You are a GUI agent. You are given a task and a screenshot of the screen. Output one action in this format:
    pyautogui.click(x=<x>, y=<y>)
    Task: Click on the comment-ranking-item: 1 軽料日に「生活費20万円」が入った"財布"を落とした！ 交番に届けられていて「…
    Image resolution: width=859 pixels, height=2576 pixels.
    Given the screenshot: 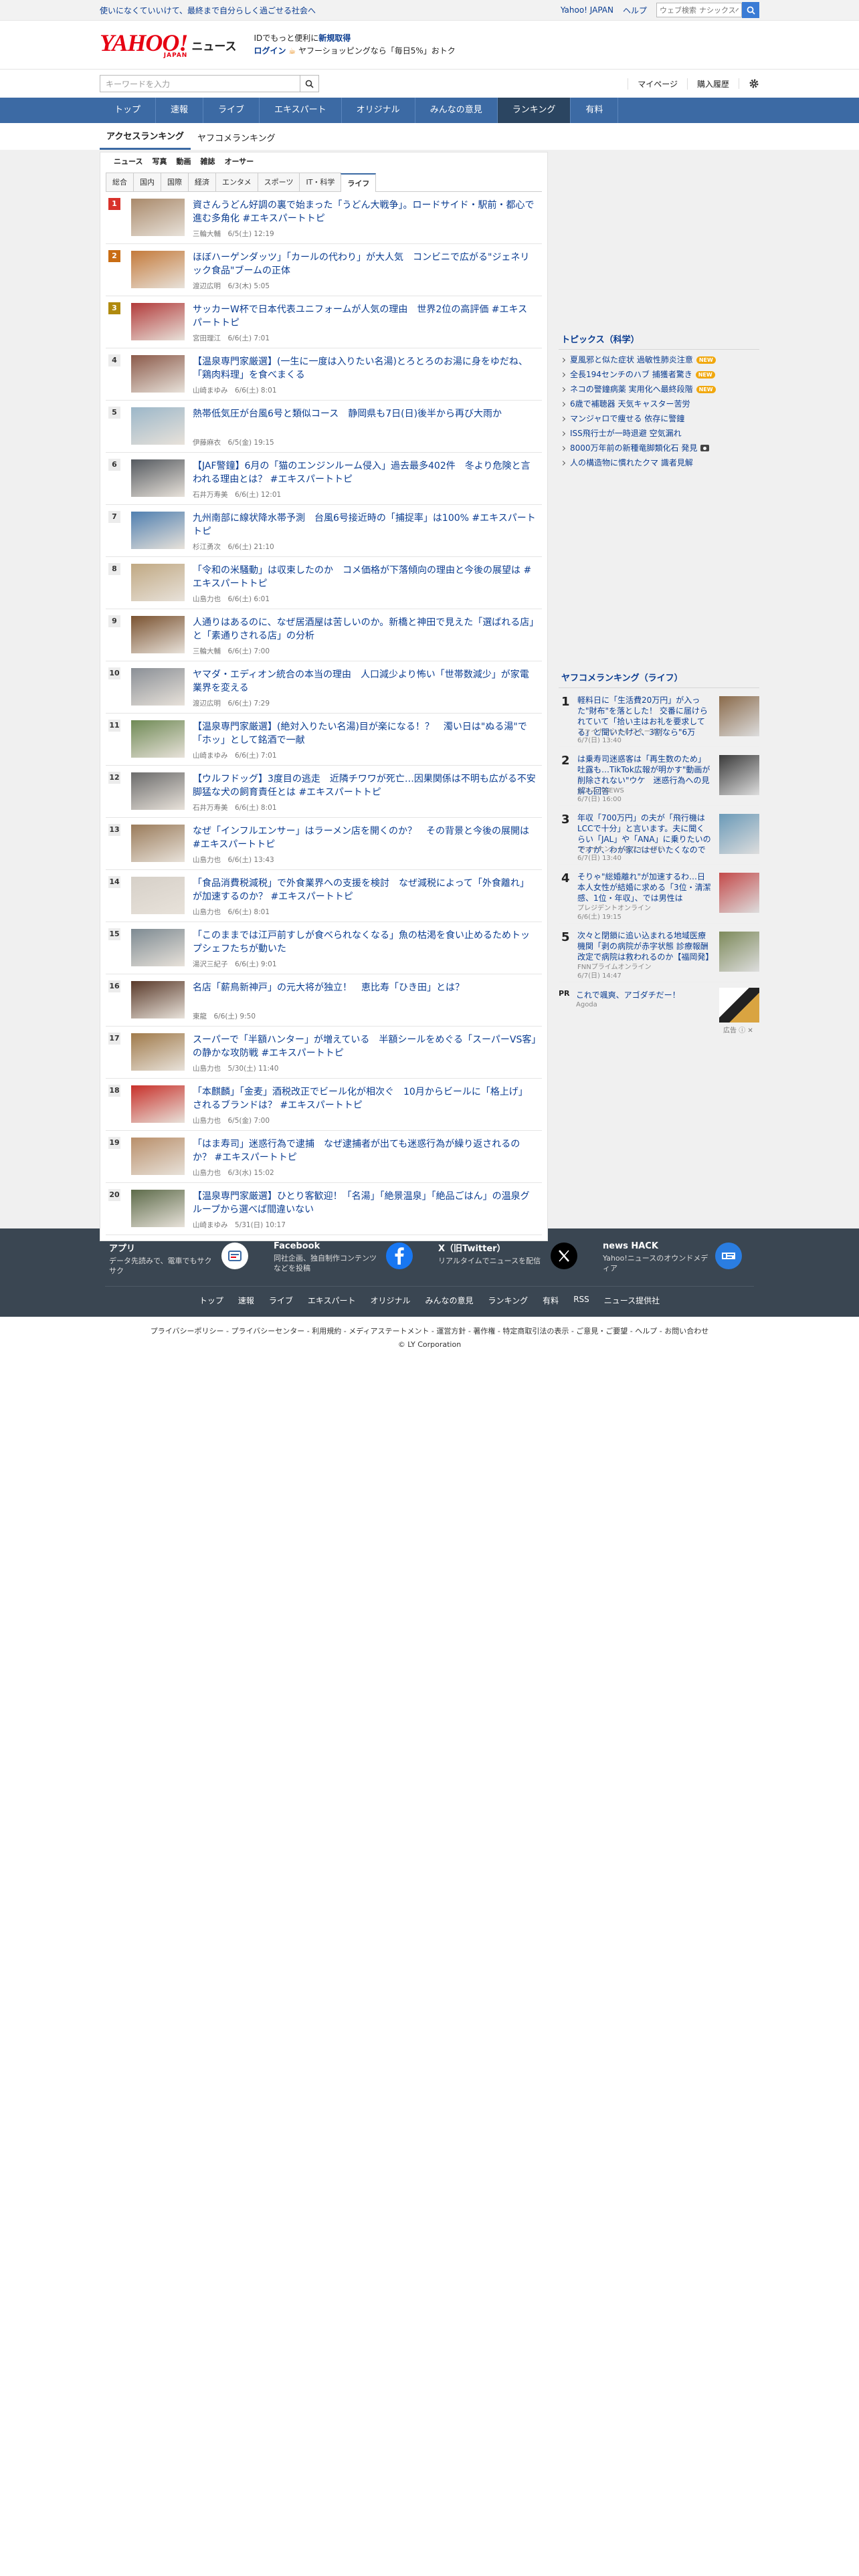 What is the action you would take?
    pyautogui.click(x=659, y=719)
    